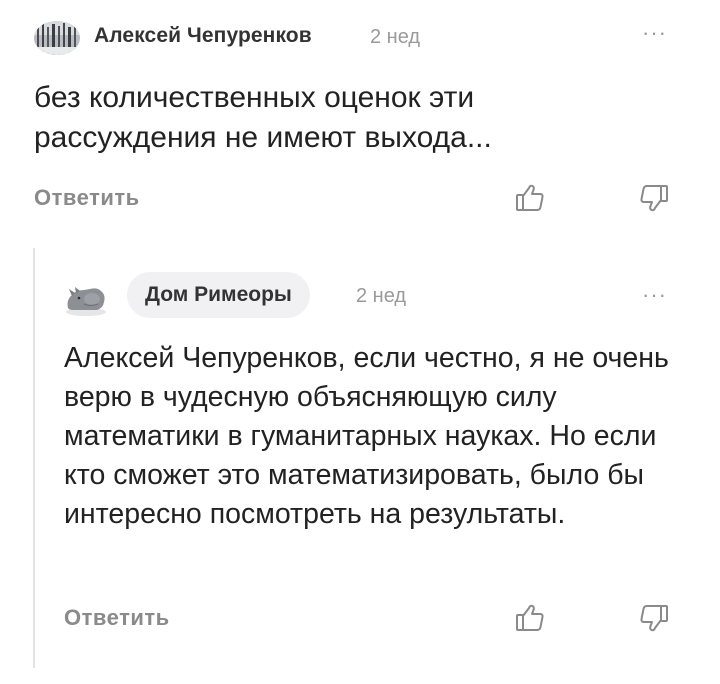 This screenshot has width=720, height=684. I want to click on reply-author-pill: Дом Римеоры, so click(218, 295).